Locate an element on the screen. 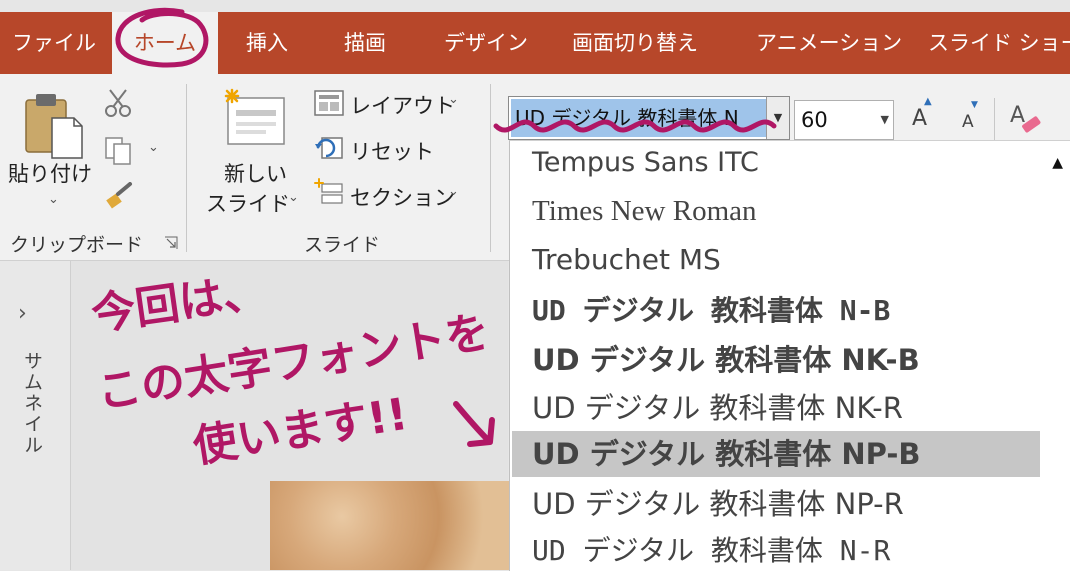 This screenshot has height=571, width=1070. tab-transitions: 画面切り替え is located at coordinates (635, 43).